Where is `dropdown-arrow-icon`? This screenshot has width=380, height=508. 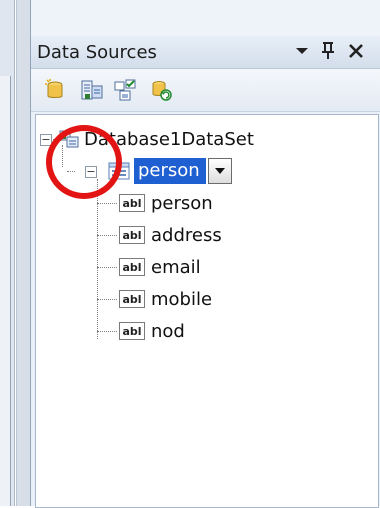
dropdown-arrow-icon is located at coordinates (302, 51).